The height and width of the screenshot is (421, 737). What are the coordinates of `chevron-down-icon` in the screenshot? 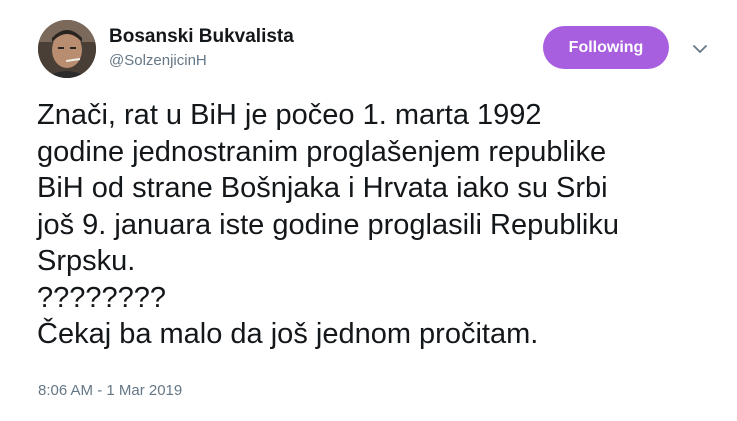 It's located at (700, 49).